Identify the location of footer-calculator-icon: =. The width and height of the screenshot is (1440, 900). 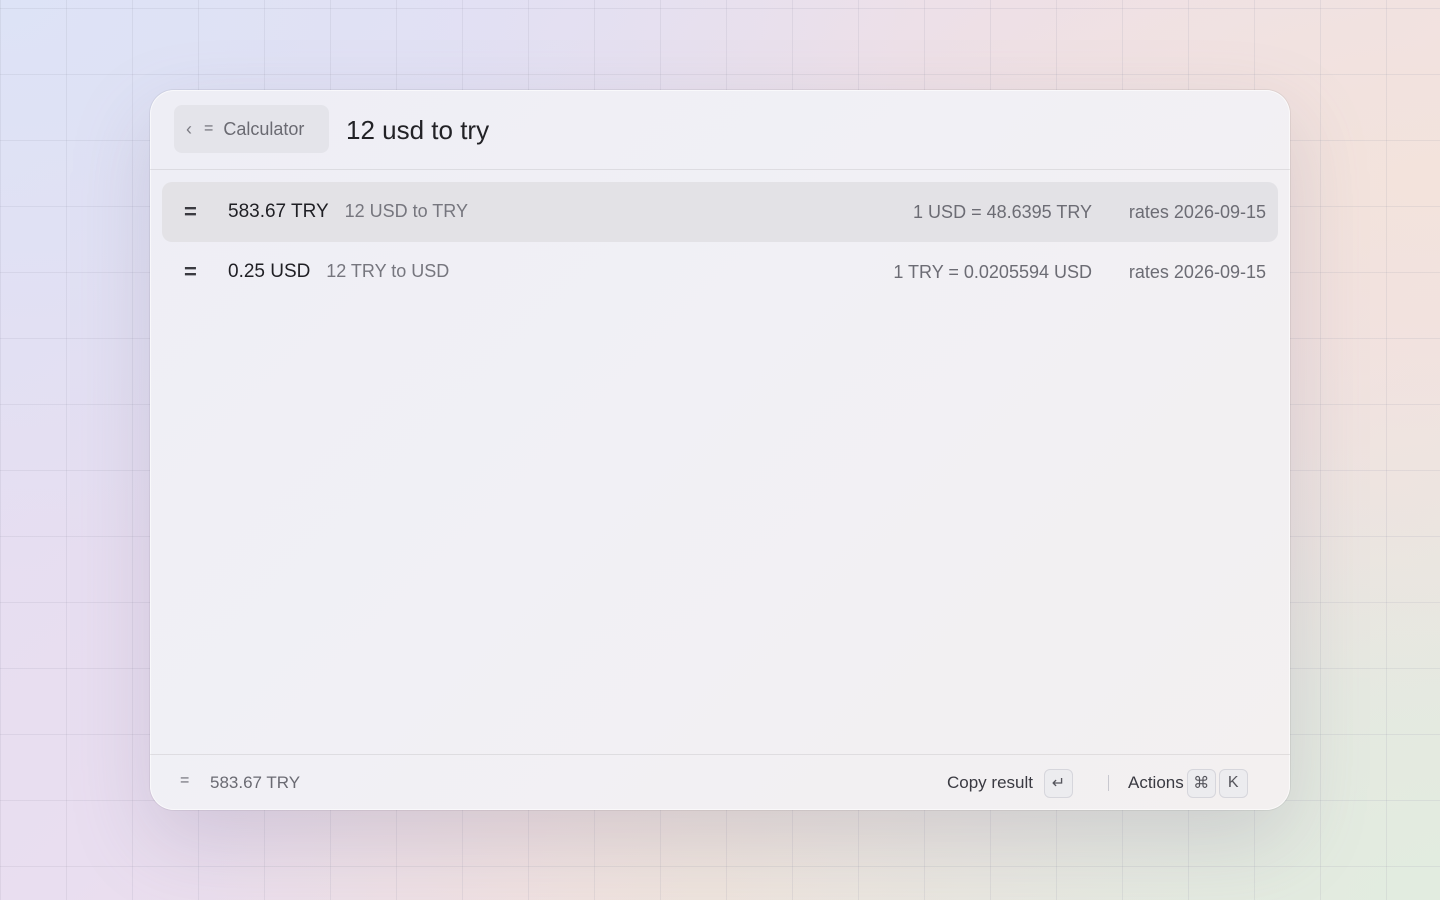
(185, 780).